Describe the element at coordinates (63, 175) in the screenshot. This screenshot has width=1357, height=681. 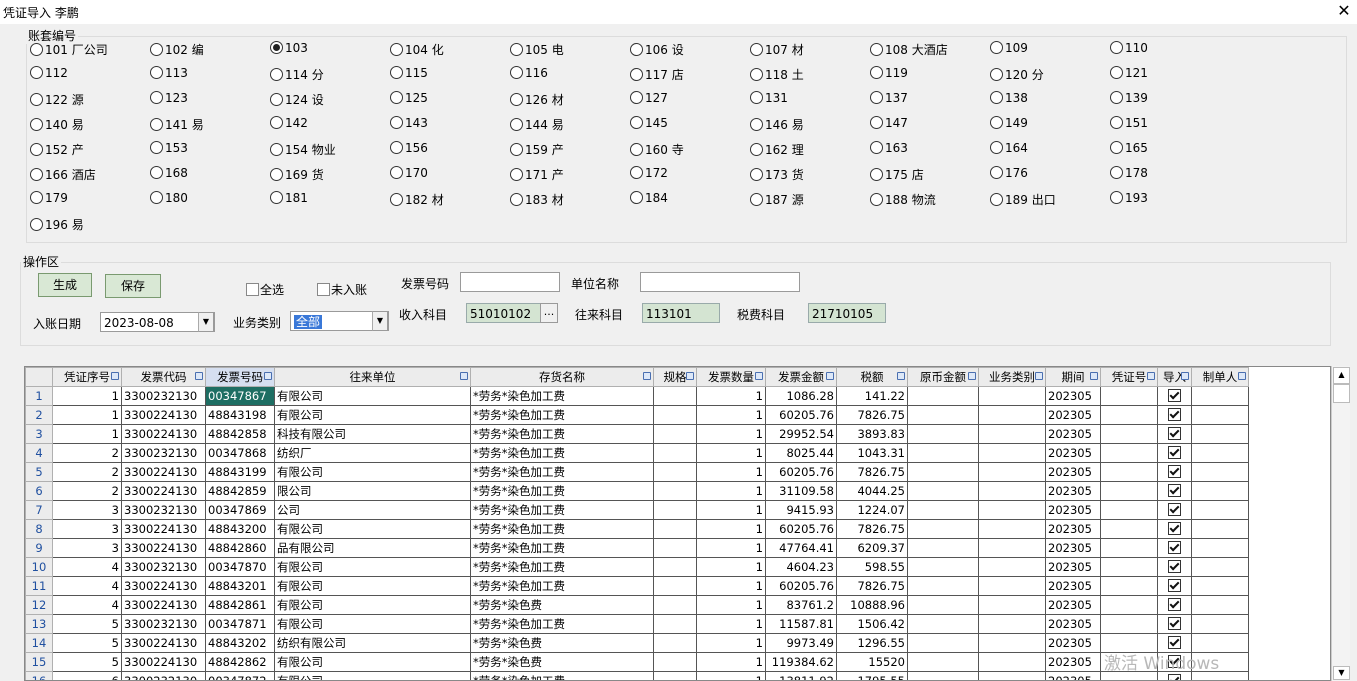
I see `account-radio-166: 166 酒店` at that location.